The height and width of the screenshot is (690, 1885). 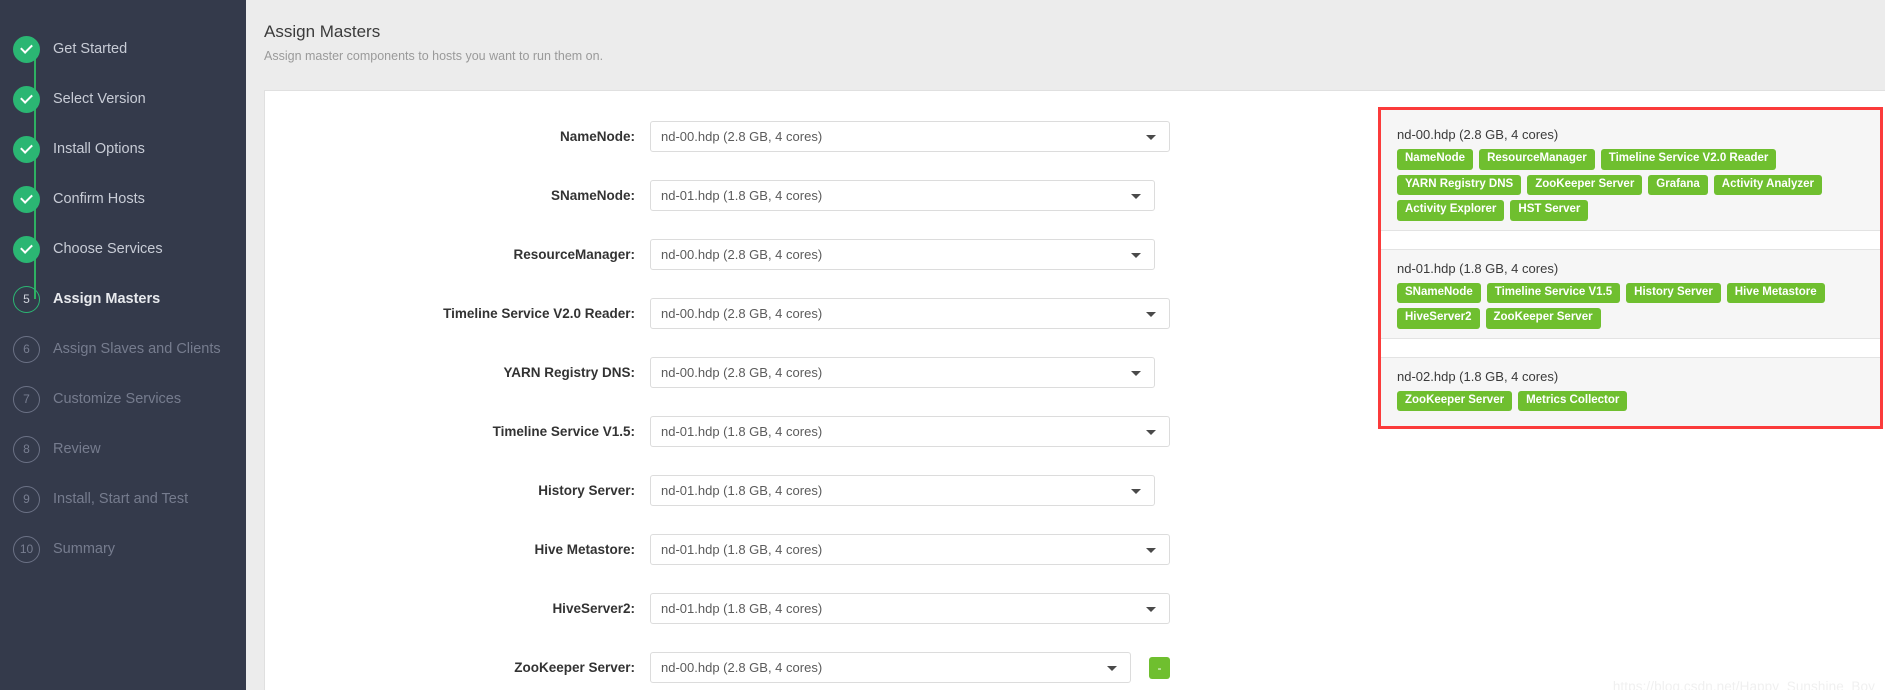 I want to click on form-row: SNameNode: nd-01.hdp (1.8 GB, 4 cores), so click(x=717, y=195).